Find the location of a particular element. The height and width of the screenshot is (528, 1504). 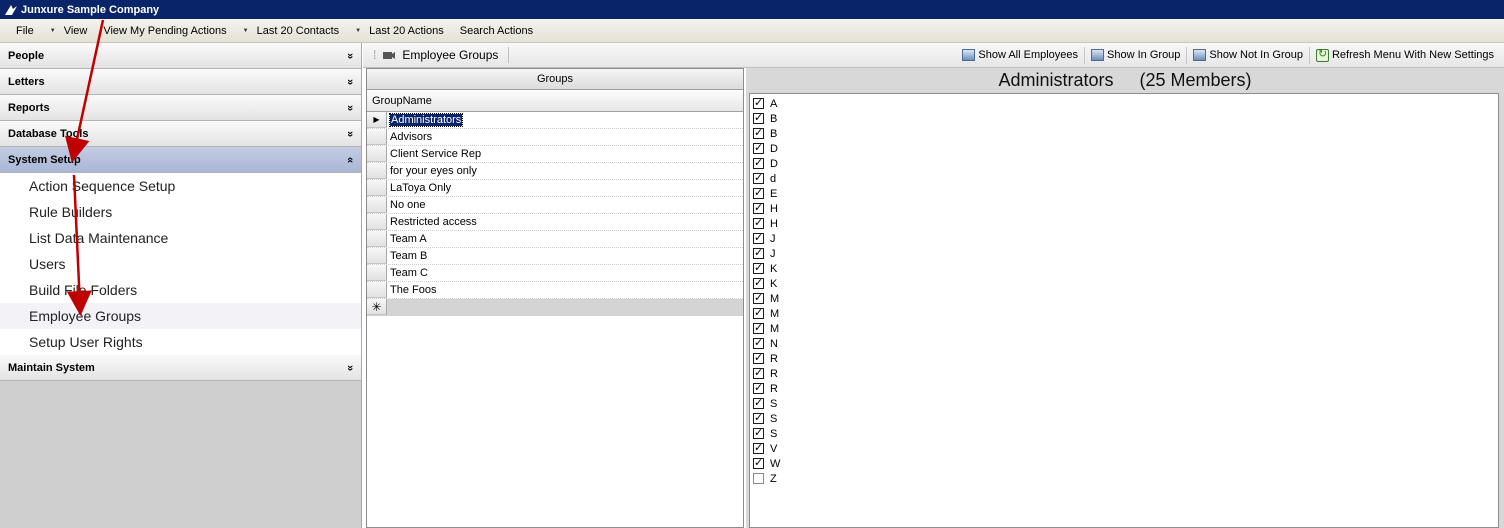

sidebar-item-action-sequence-setup: Action Sequence Setup is located at coordinates (180, 186).